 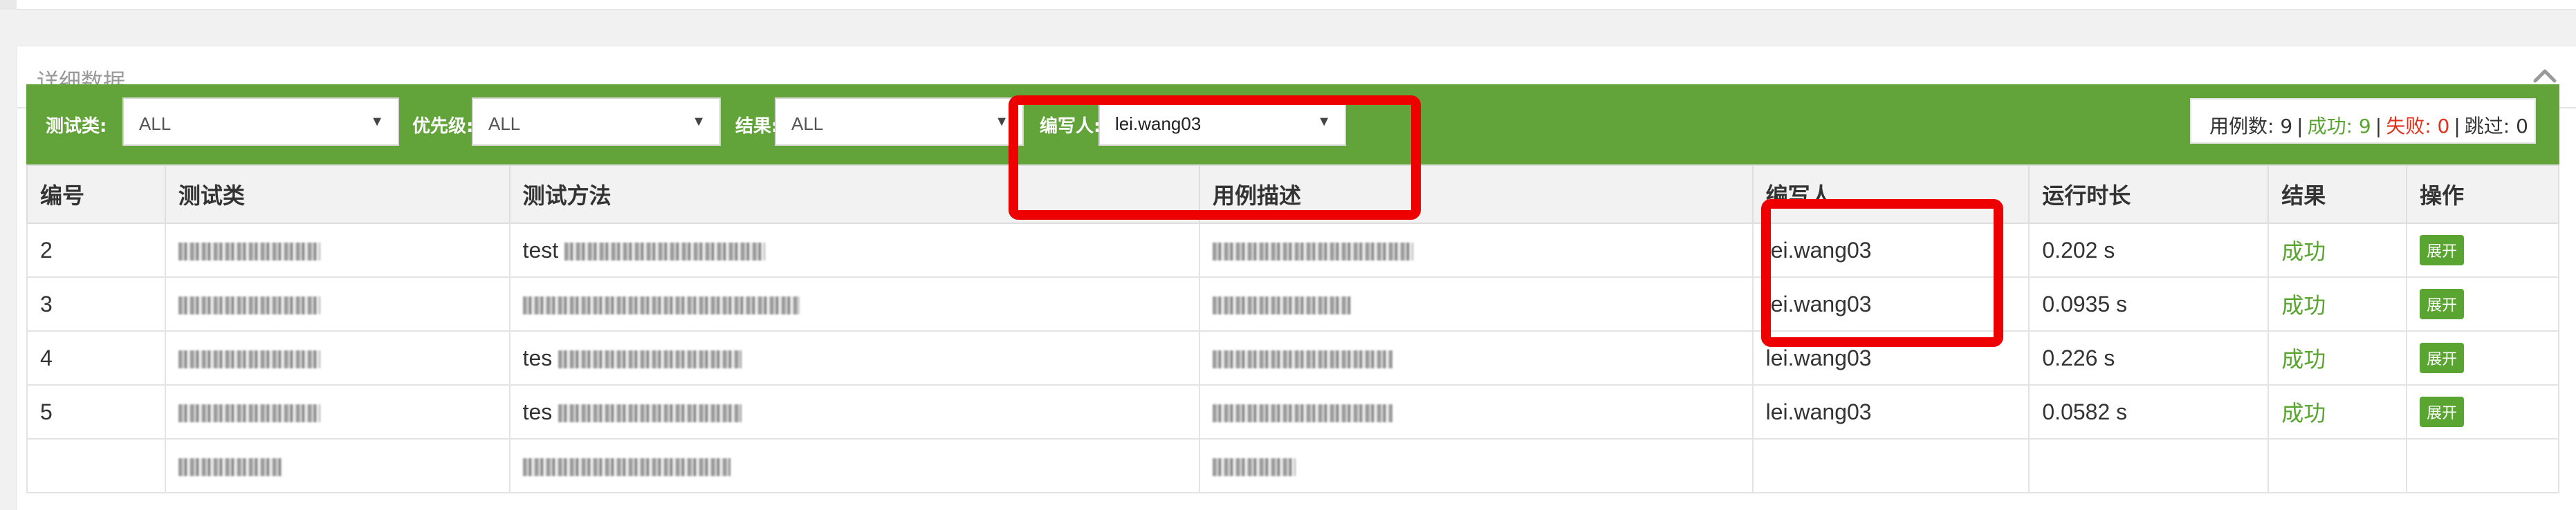 What do you see at coordinates (2496, 126) in the screenshot?
I see `skip-count: 跳过: 0` at bounding box center [2496, 126].